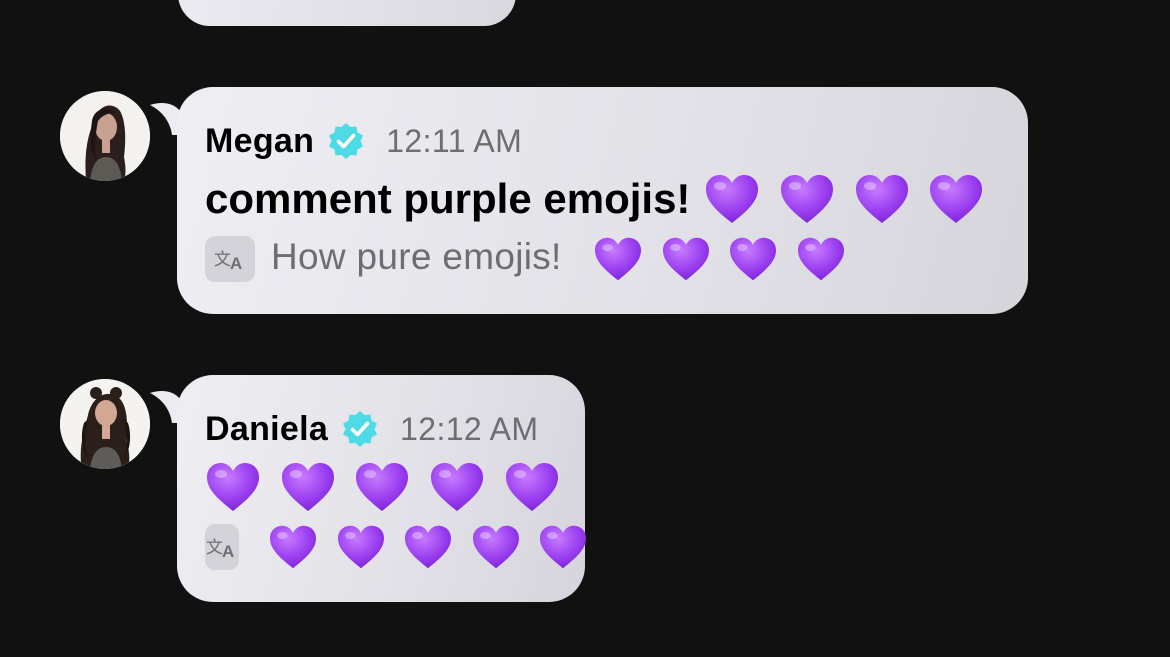 The image size is (1170, 657). Describe the element at coordinates (266, 429) in the screenshot. I see `sender-name: Daniela` at that location.